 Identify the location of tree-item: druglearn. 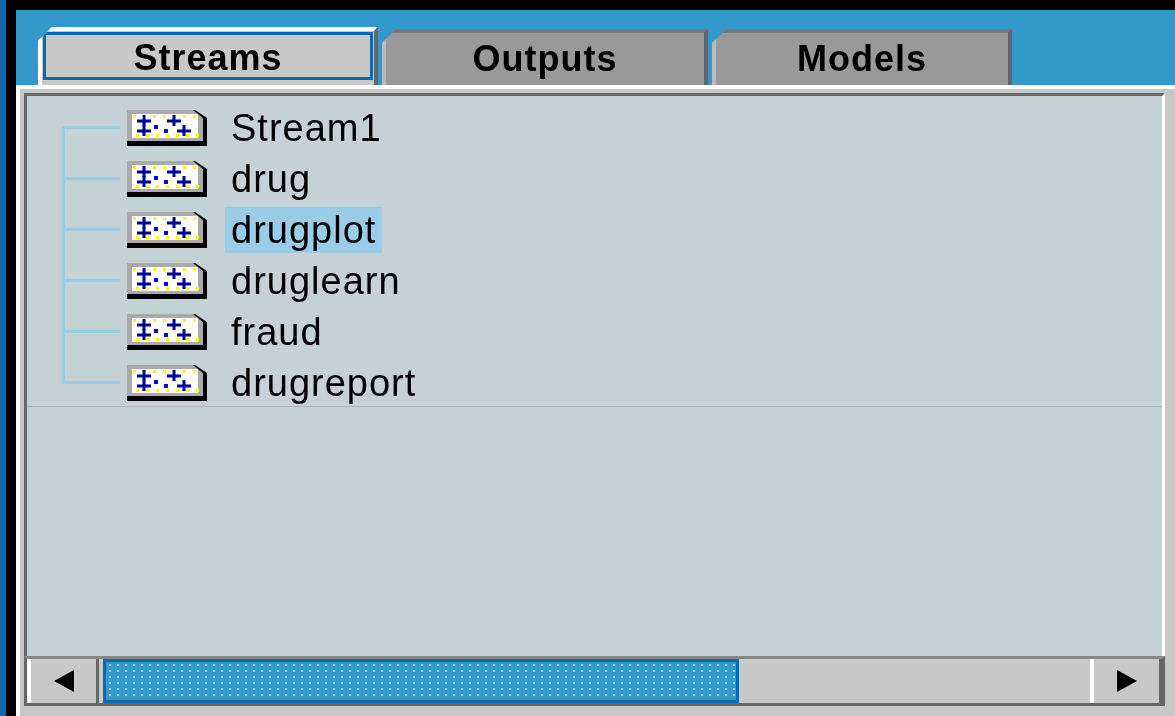
(316, 280).